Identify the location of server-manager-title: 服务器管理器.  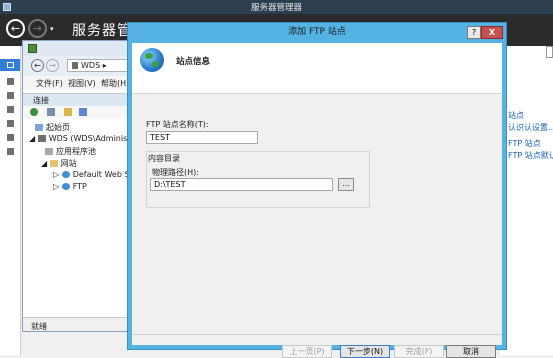
(276, 8).